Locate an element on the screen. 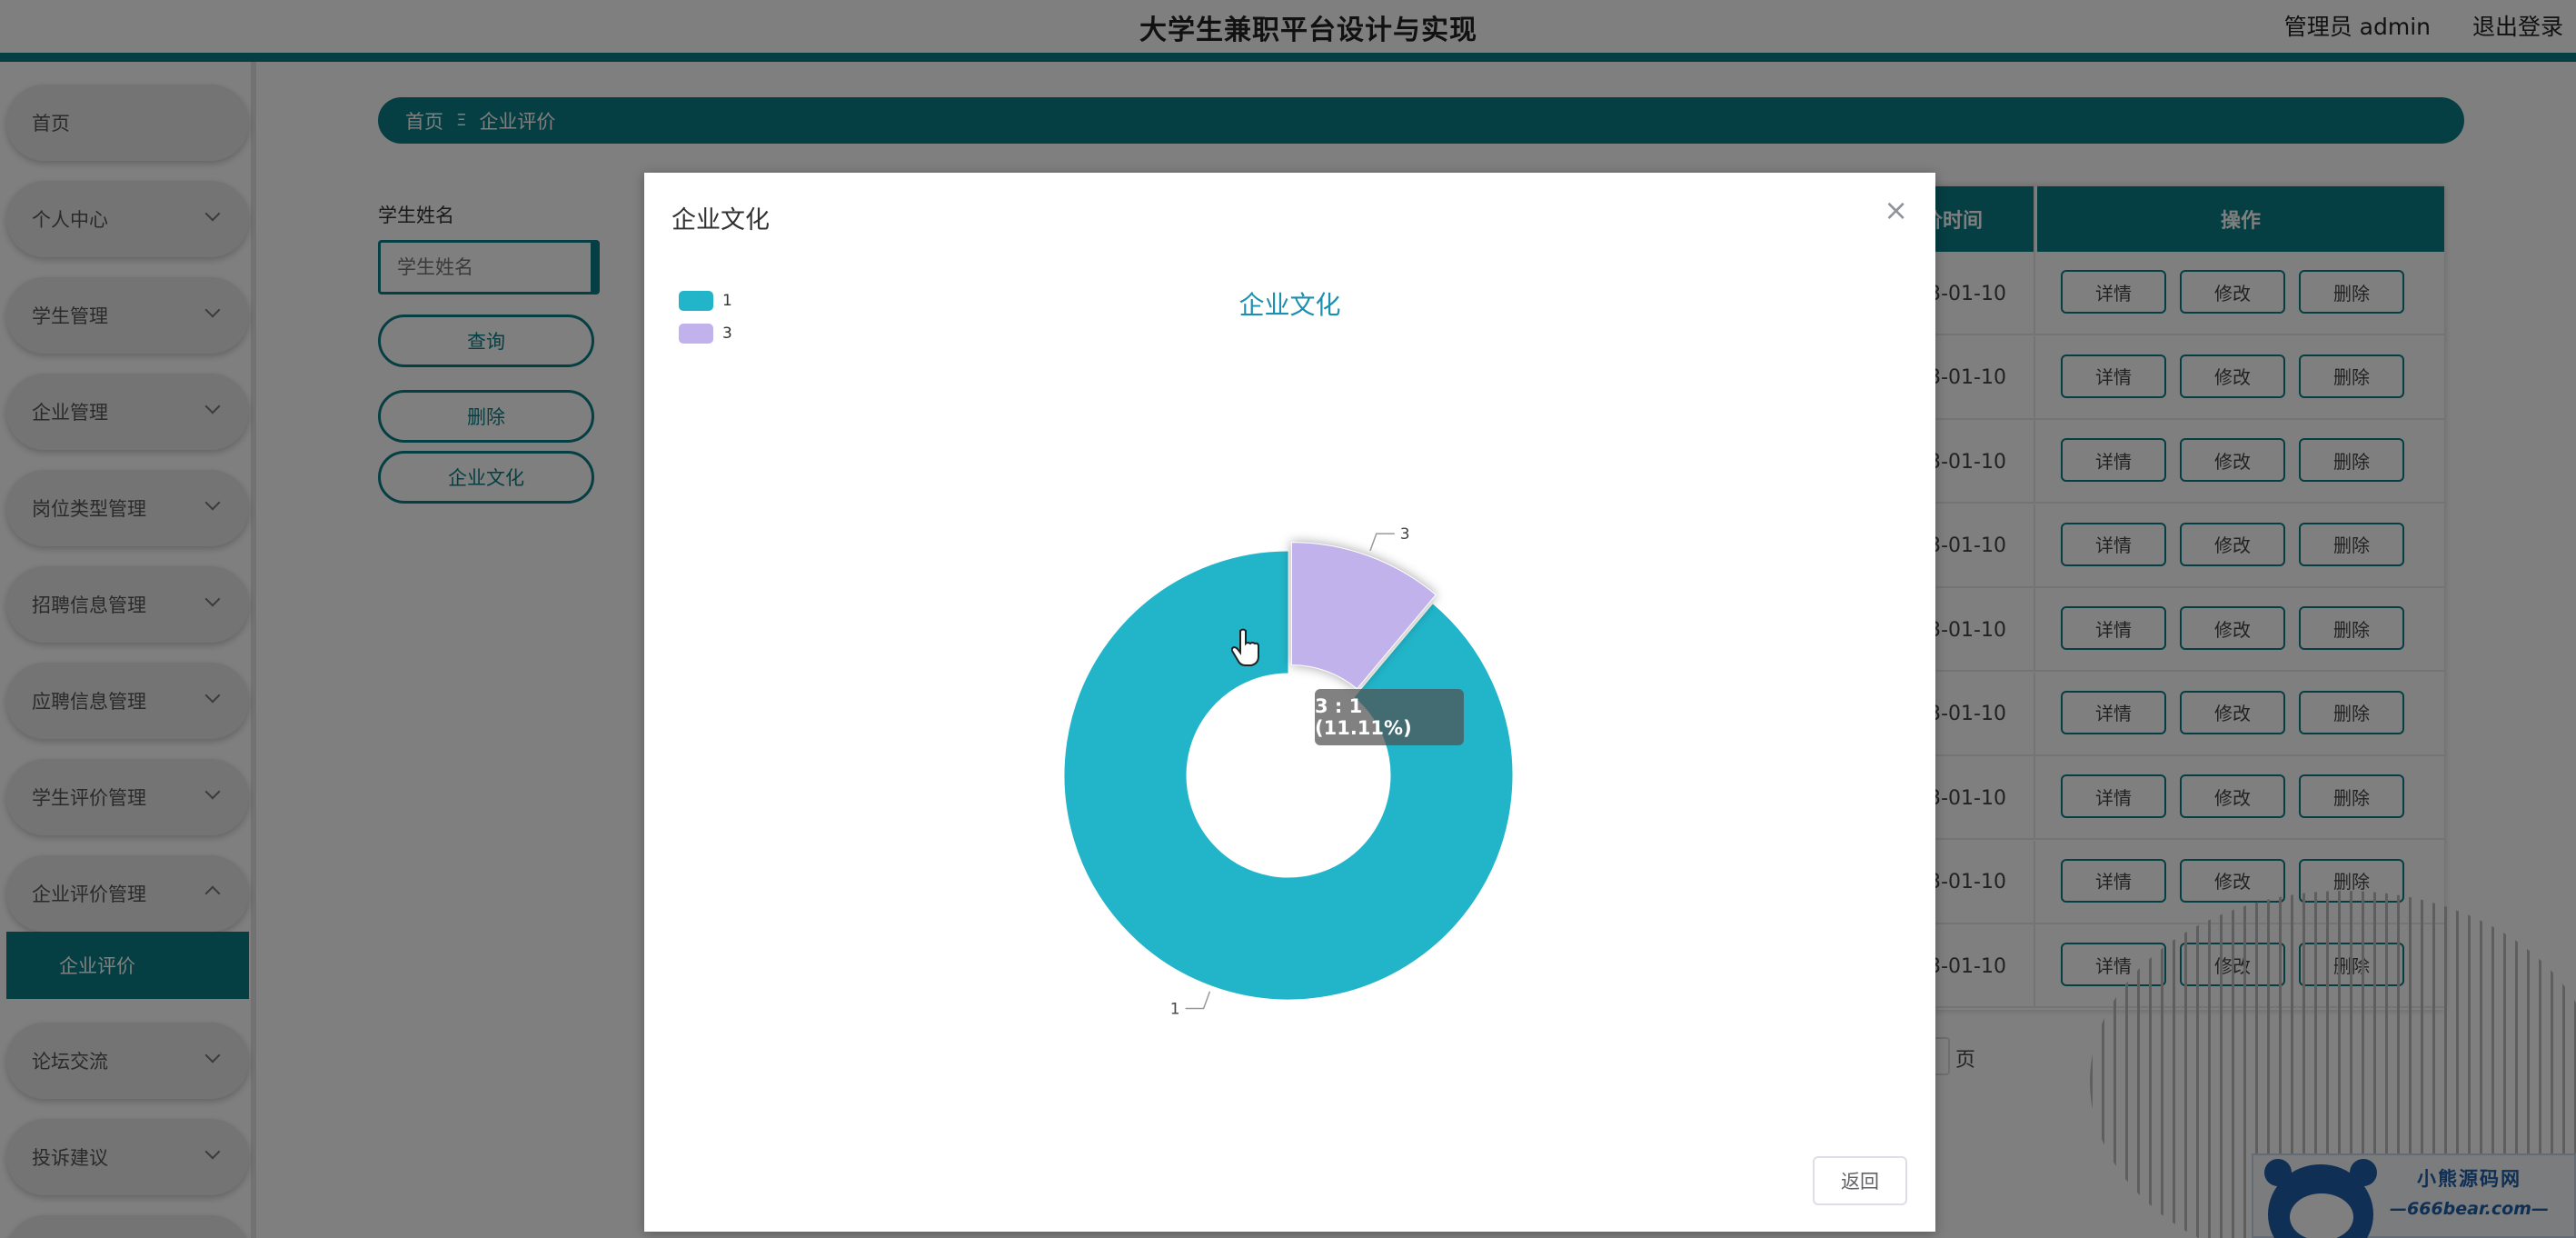 This screenshot has width=2576, height=1238. slice-label: 1 is located at coordinates (1175, 1010).